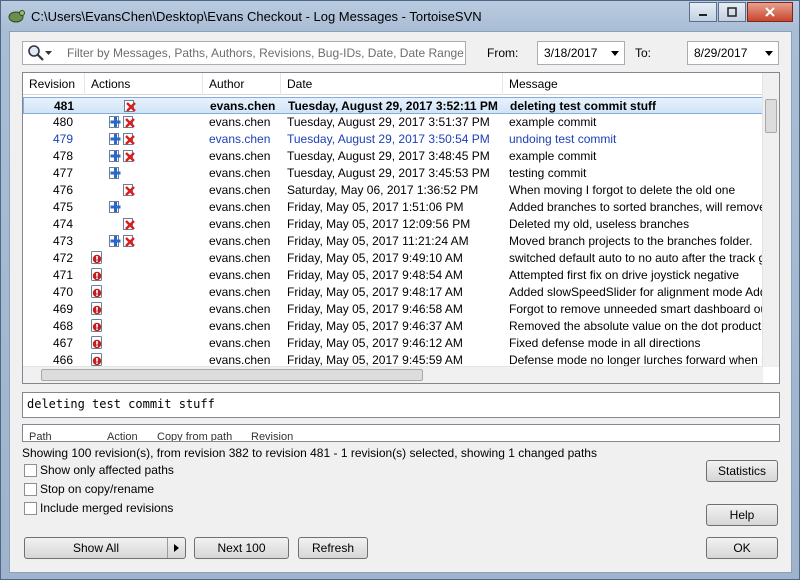  Describe the element at coordinates (633, 84) in the screenshot. I see `column-header-message: Message` at that location.